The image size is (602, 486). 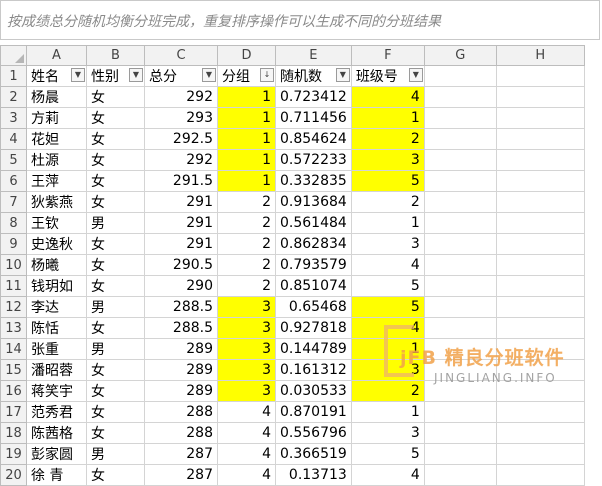 What do you see at coordinates (460, 55) in the screenshot?
I see `col-header-g: G` at bounding box center [460, 55].